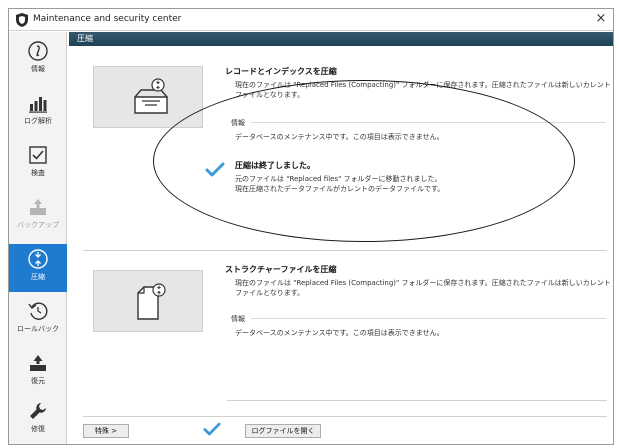 Image resolution: width=619 pixels, height=448 pixels. What do you see at coordinates (38, 121) in the screenshot?
I see `sidebar-item-label: ログ解析` at bounding box center [38, 121].